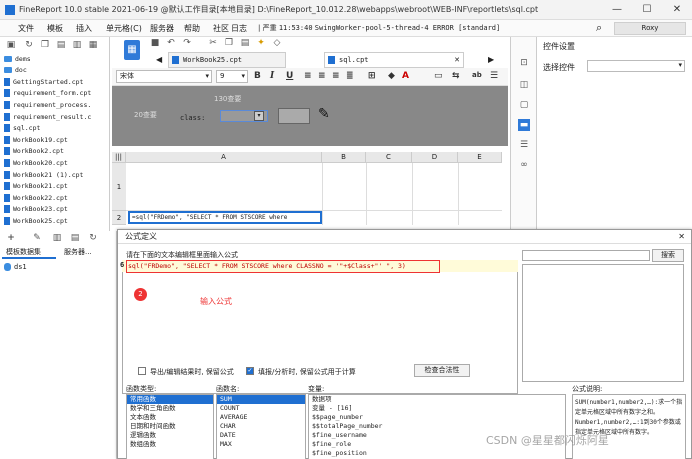 This screenshot has height=459, width=692. I want to click on function-type-item: 数组函数, so click(170, 444).